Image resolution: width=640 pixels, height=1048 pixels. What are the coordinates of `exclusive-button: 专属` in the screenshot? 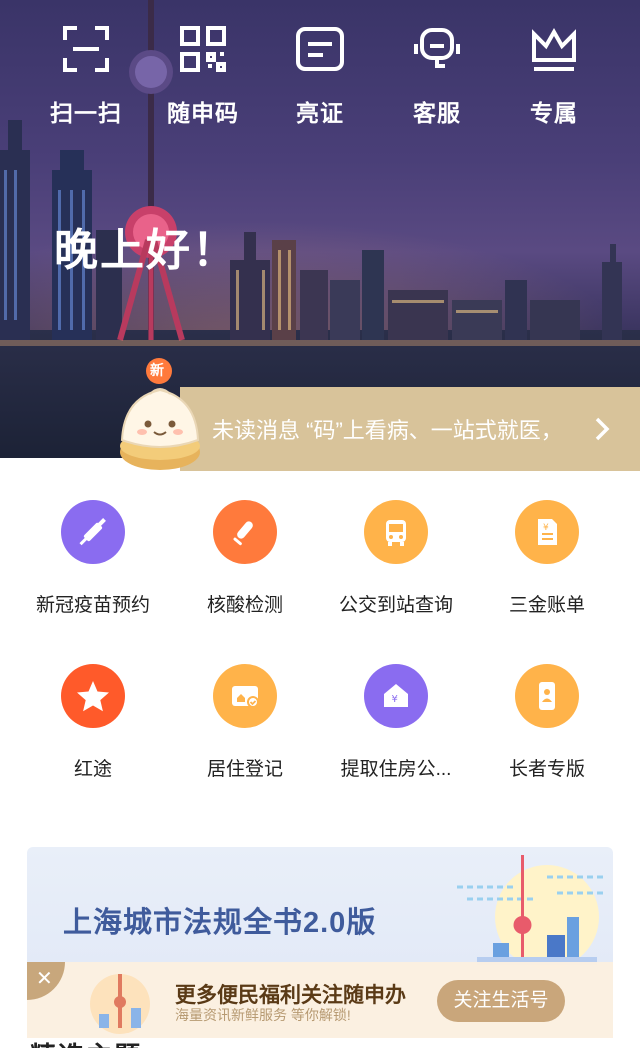 It's located at (554, 76).